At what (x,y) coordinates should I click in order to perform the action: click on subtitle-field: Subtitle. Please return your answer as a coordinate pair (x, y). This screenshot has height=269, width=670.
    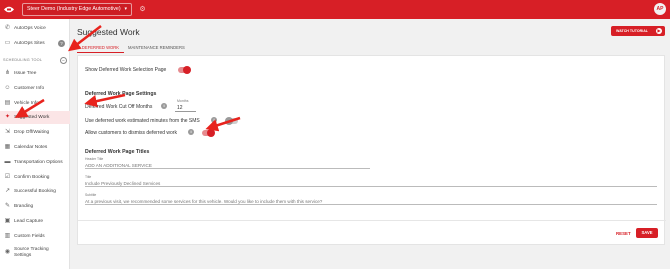
    Looking at the image, I should click on (371, 199).